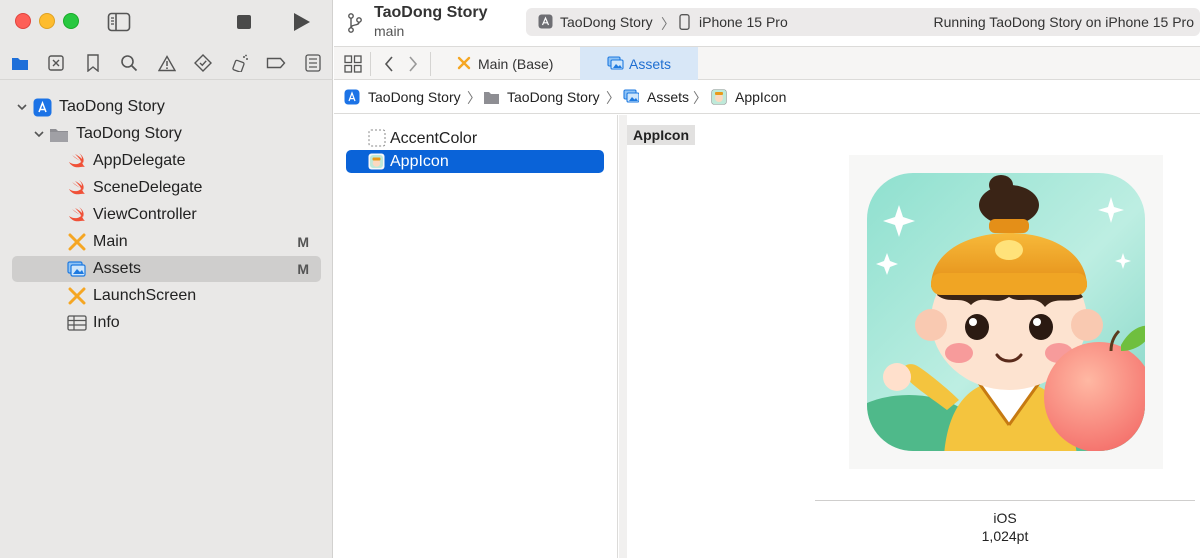 The height and width of the screenshot is (558, 1200). I want to click on tree-item-label: LaunchScreen, so click(145, 295).